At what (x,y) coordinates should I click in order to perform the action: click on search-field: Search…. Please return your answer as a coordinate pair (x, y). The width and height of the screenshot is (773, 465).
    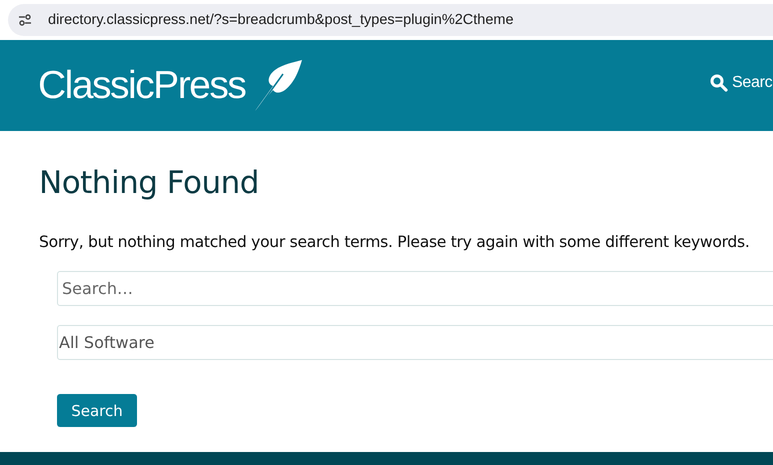
    Looking at the image, I should click on (415, 288).